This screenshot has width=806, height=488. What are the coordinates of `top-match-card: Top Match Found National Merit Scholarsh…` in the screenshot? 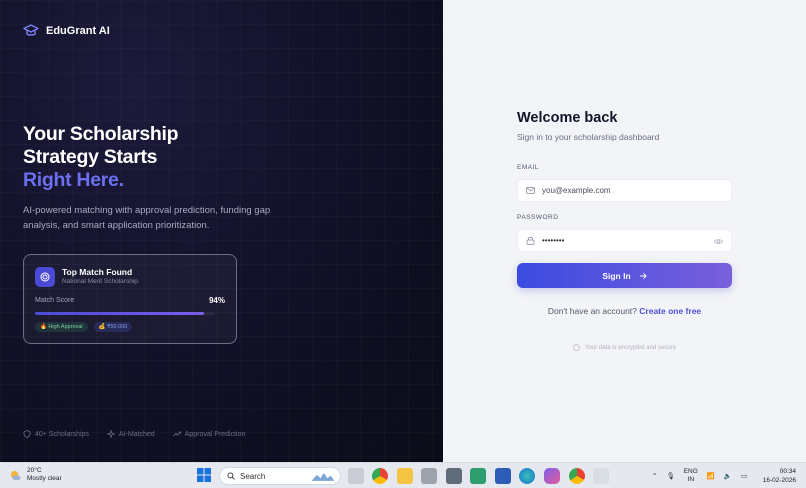 It's located at (130, 299).